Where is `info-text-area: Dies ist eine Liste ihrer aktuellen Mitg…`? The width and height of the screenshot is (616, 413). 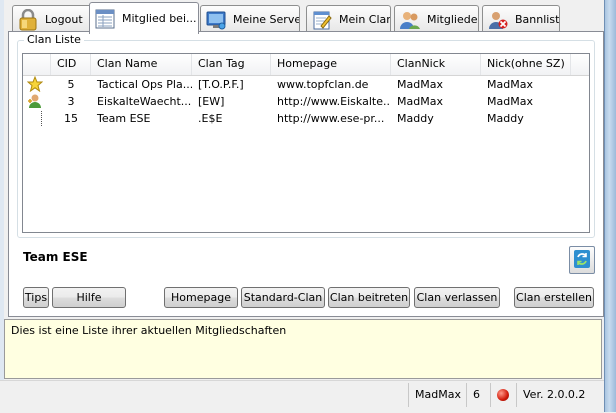 info-text-area: Dies ist eine Liste ihrer aktuellen Mitg… is located at coordinates (303, 349).